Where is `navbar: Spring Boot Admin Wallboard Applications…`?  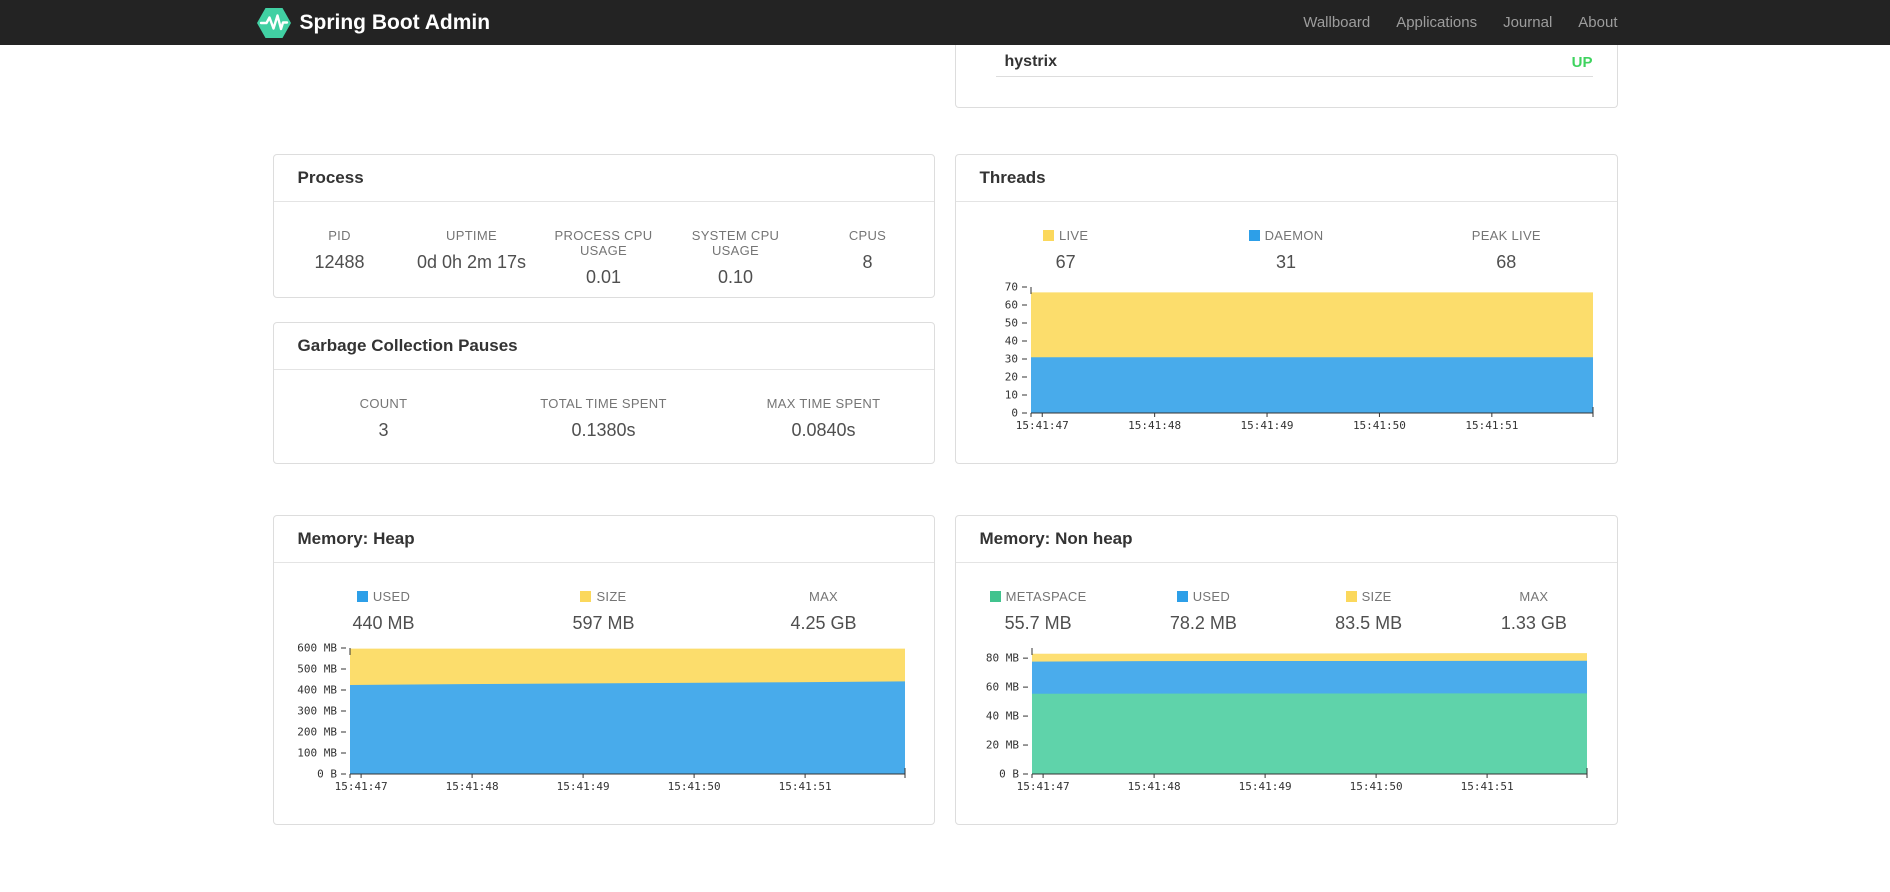
navbar: Spring Boot Admin Wallboard Applications… is located at coordinates (945, 22).